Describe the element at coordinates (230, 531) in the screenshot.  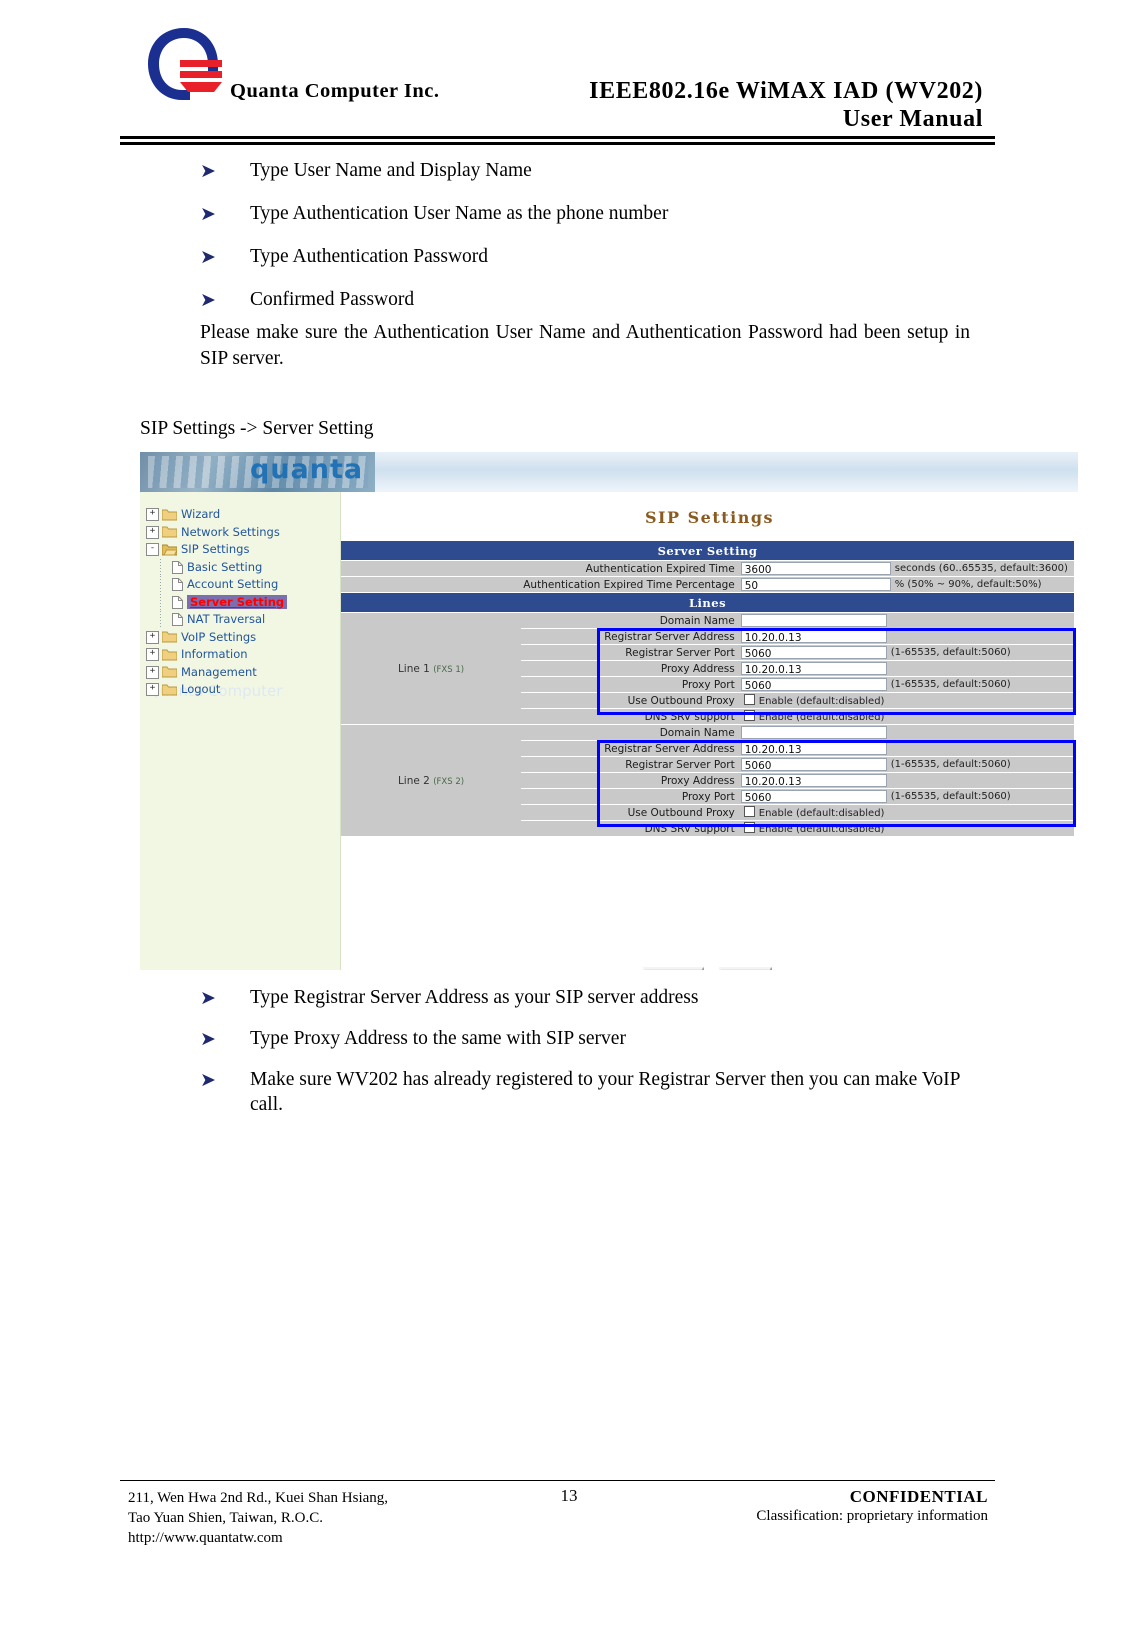
I see `sidebar-item-label: Network Settings` at that location.